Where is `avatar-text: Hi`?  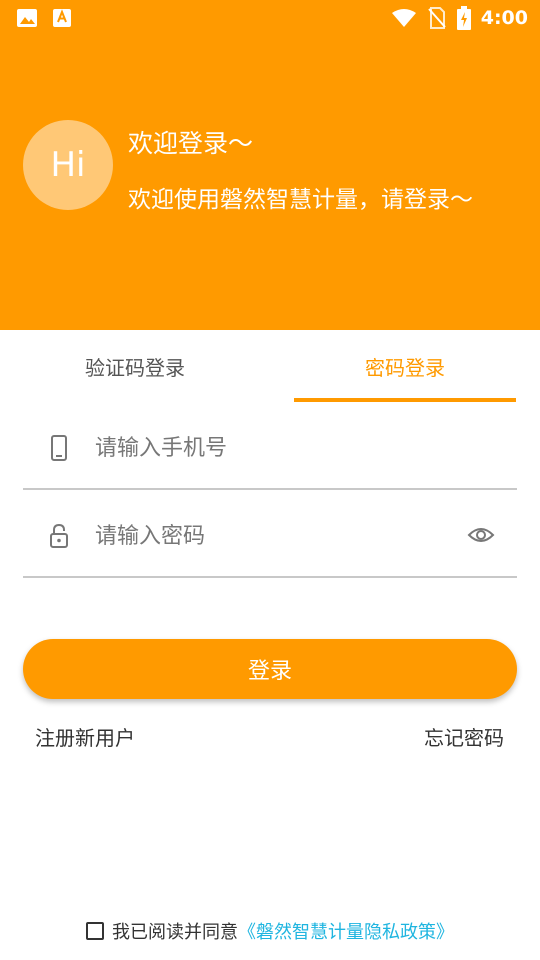 avatar-text: Hi is located at coordinates (68, 165).